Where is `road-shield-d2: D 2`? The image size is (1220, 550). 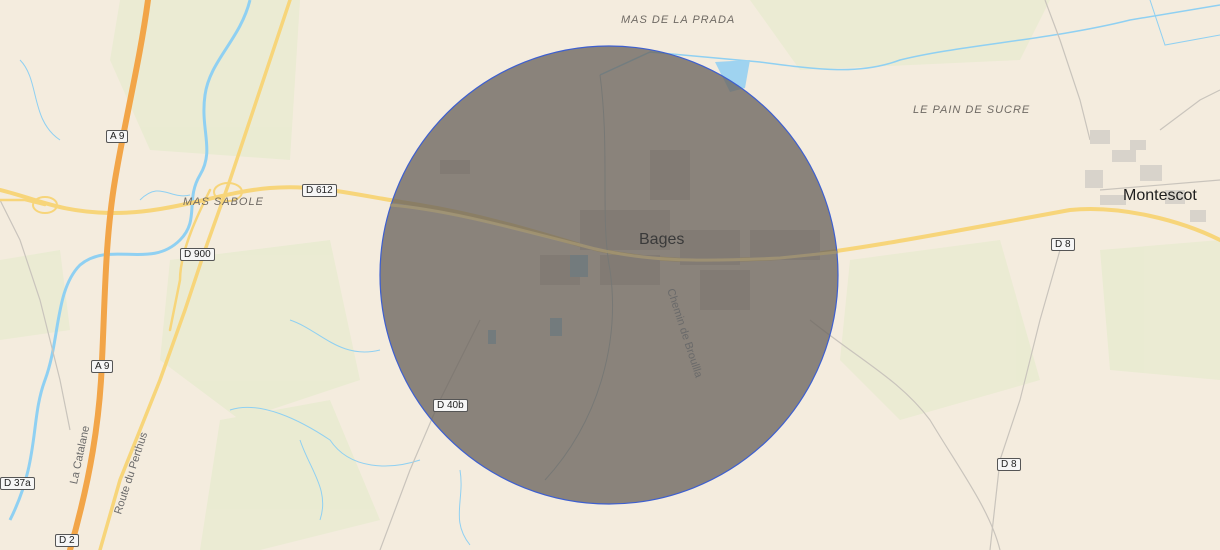
road-shield-d2: D 2 is located at coordinates (67, 540).